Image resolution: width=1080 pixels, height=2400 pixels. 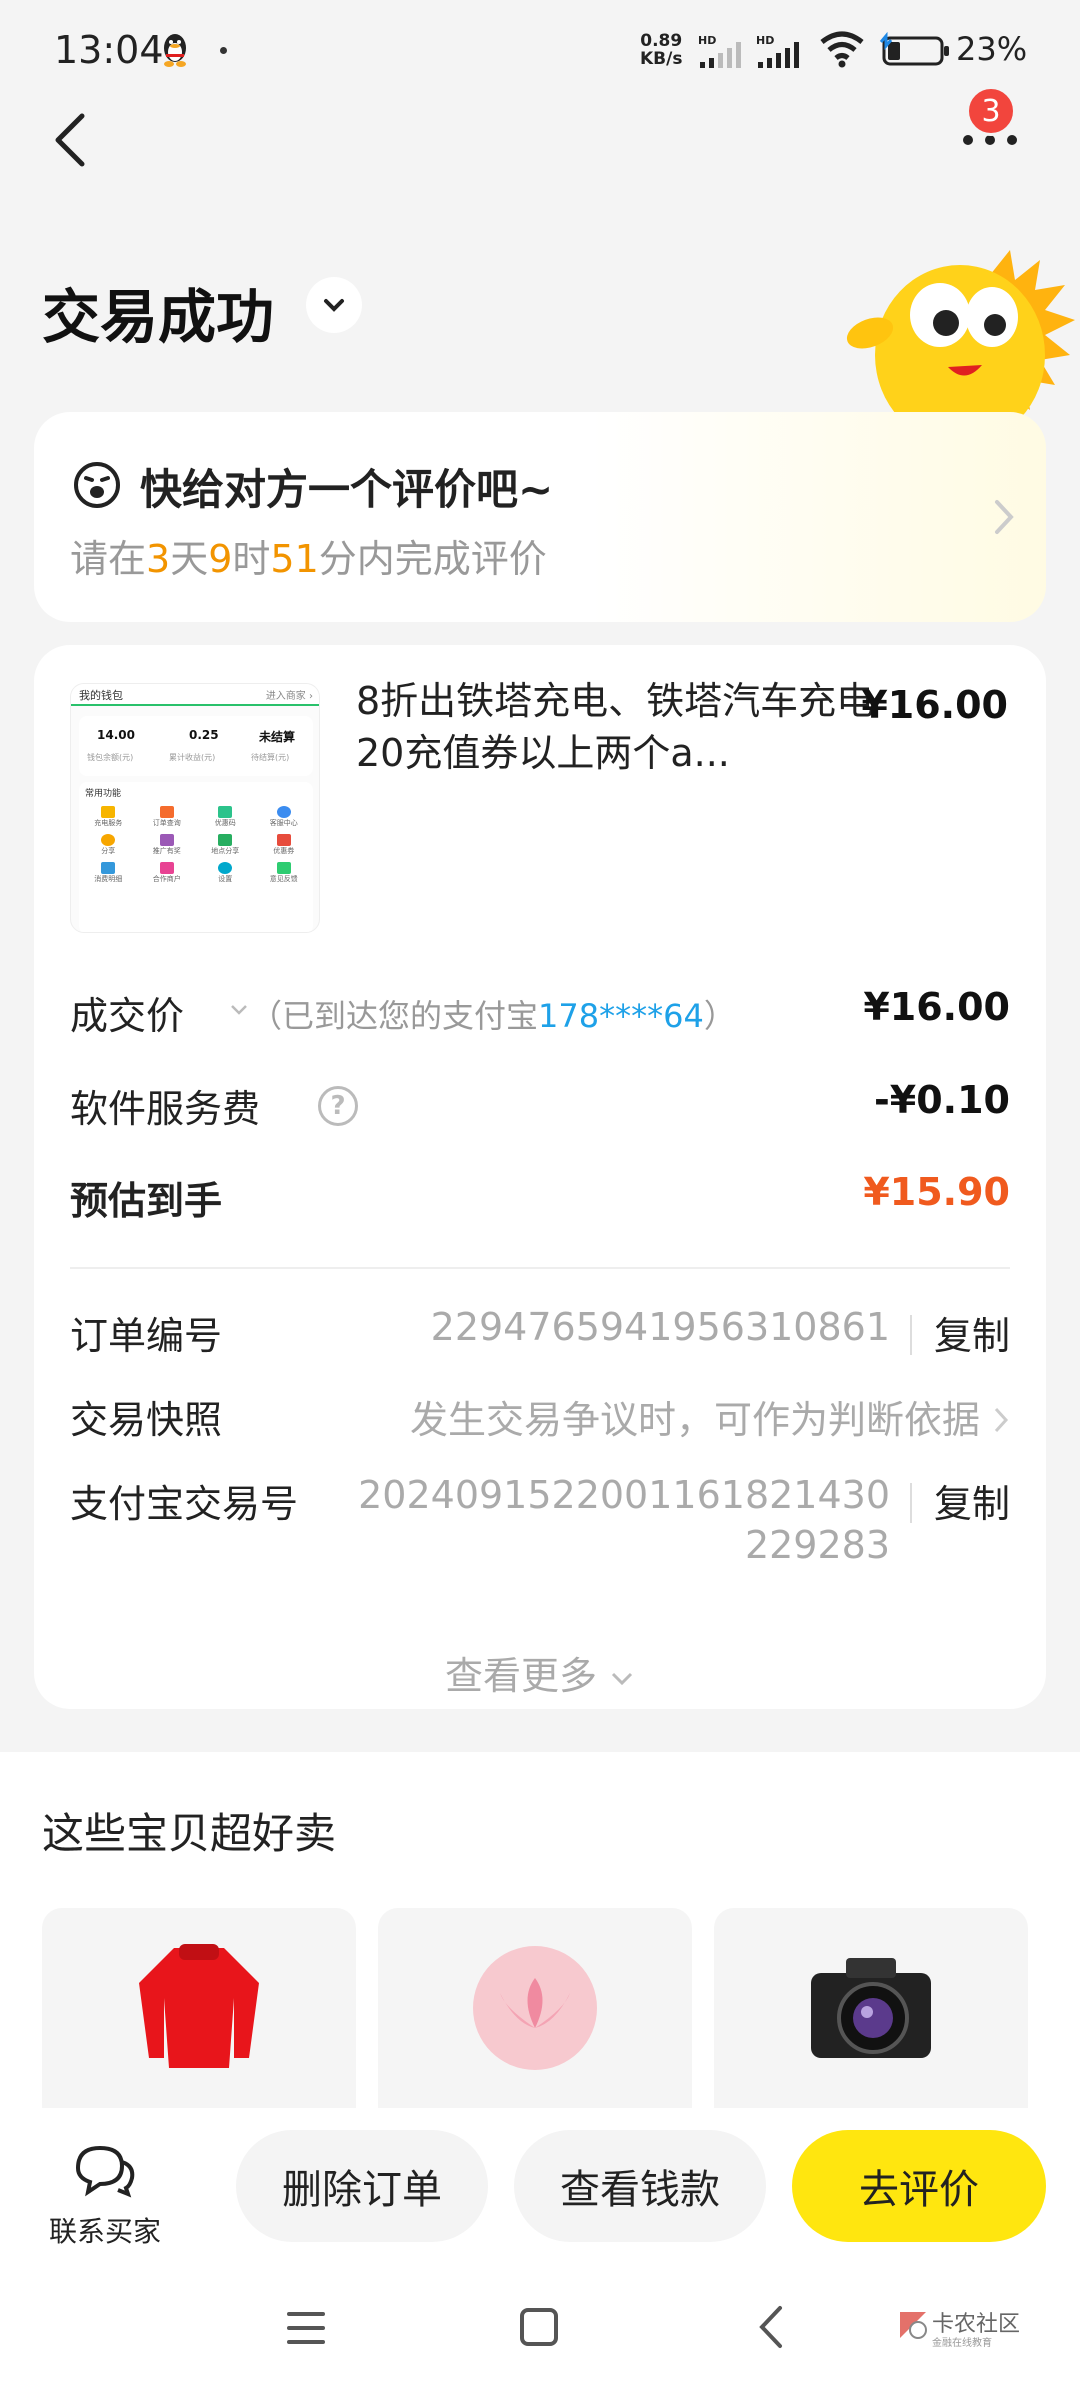 What do you see at coordinates (919, 2186) in the screenshot?
I see `write-review-button: 去评价` at bounding box center [919, 2186].